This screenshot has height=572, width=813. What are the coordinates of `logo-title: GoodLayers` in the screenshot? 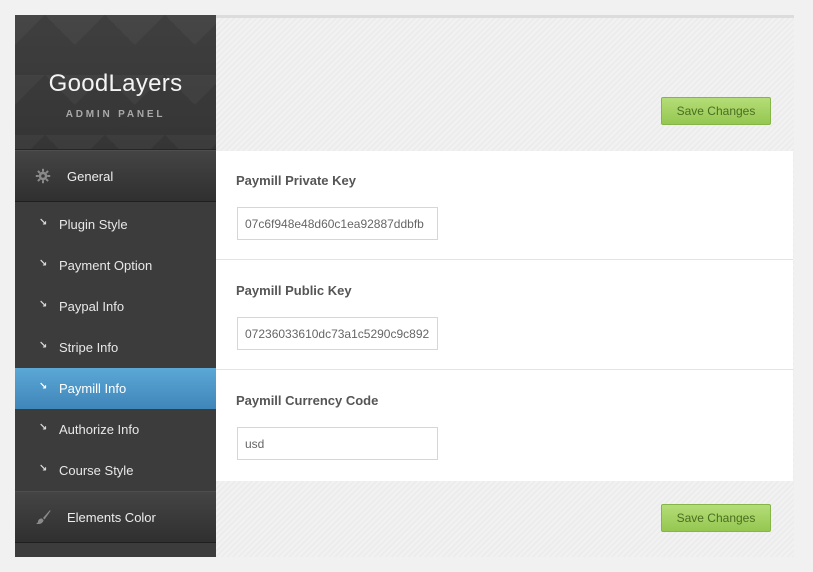 It's located at (115, 83).